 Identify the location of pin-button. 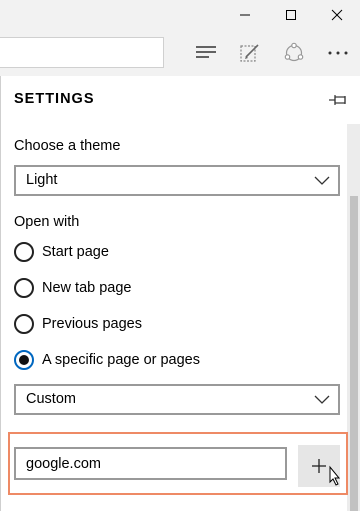
(338, 100).